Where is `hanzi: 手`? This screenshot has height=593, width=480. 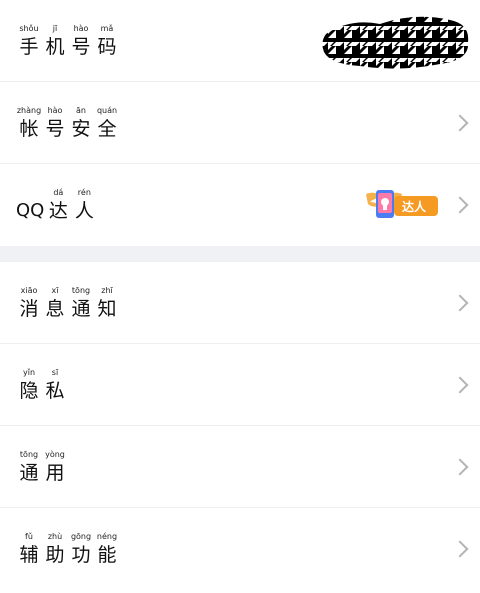
hanzi: 手 is located at coordinates (29, 46).